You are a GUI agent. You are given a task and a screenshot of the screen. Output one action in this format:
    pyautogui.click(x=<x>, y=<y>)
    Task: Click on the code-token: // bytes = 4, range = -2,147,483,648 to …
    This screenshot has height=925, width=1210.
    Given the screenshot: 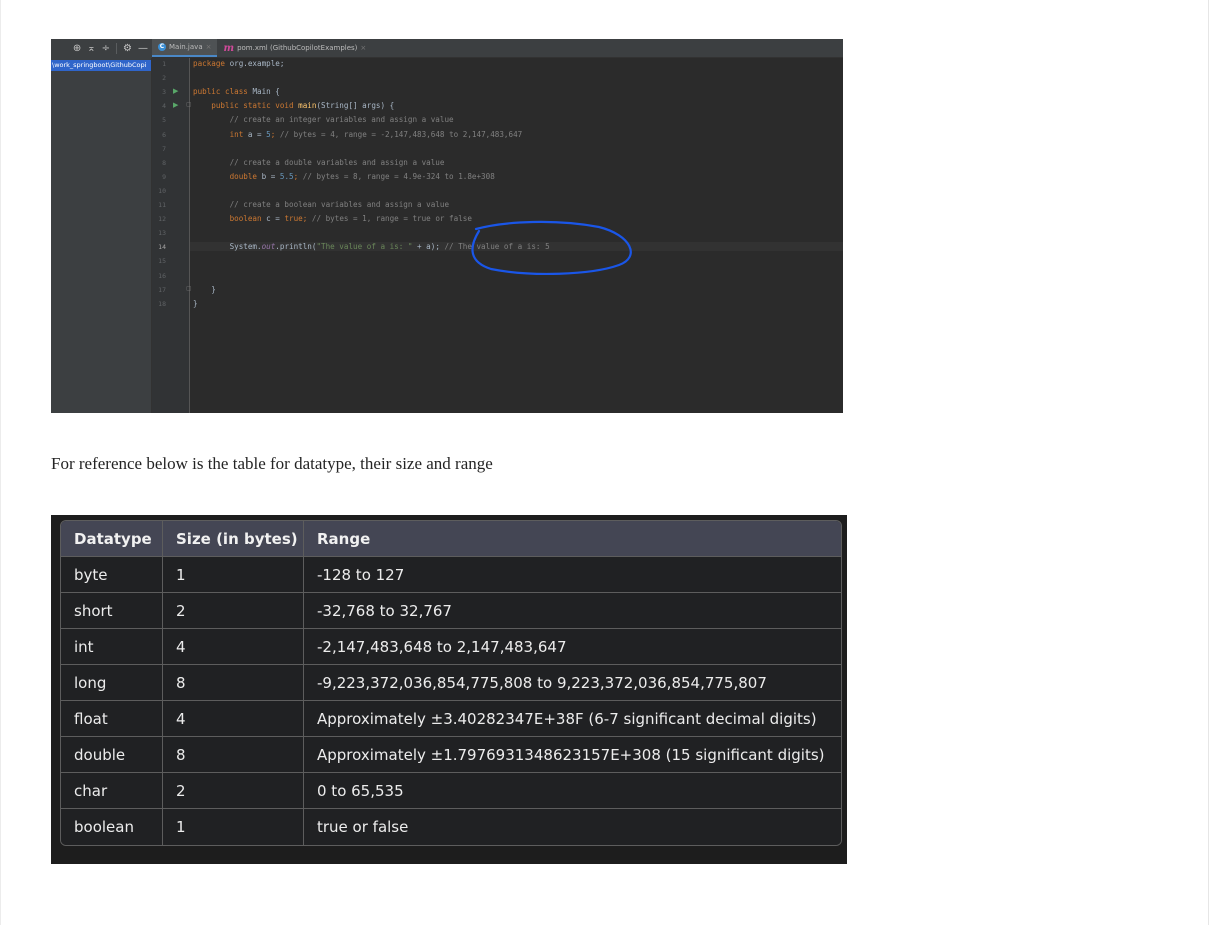 What is the action you would take?
    pyautogui.click(x=401, y=134)
    